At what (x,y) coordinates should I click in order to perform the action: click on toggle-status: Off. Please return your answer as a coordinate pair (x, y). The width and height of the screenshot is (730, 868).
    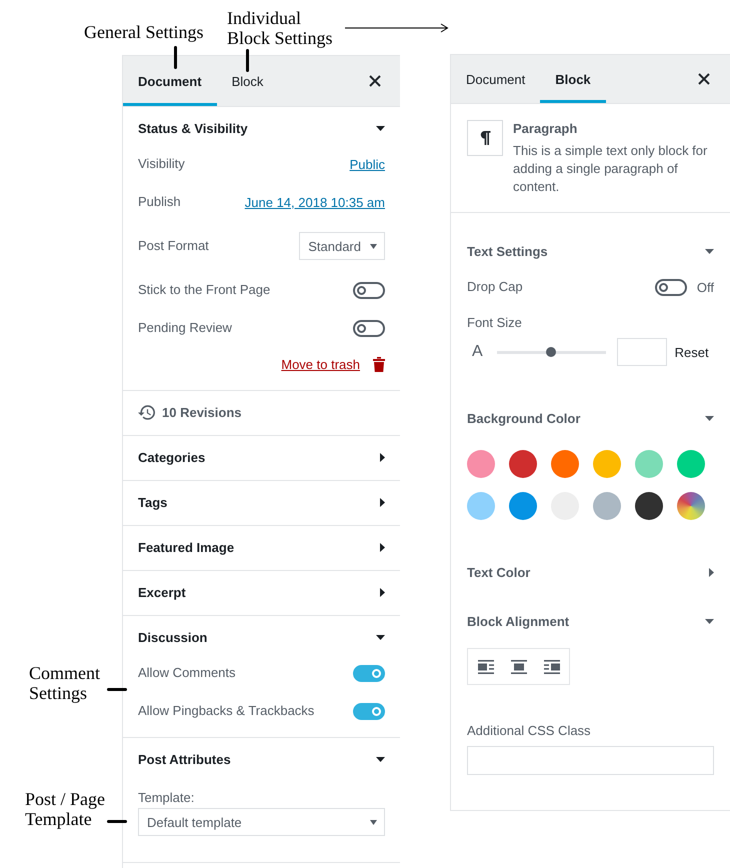
    Looking at the image, I should click on (705, 287).